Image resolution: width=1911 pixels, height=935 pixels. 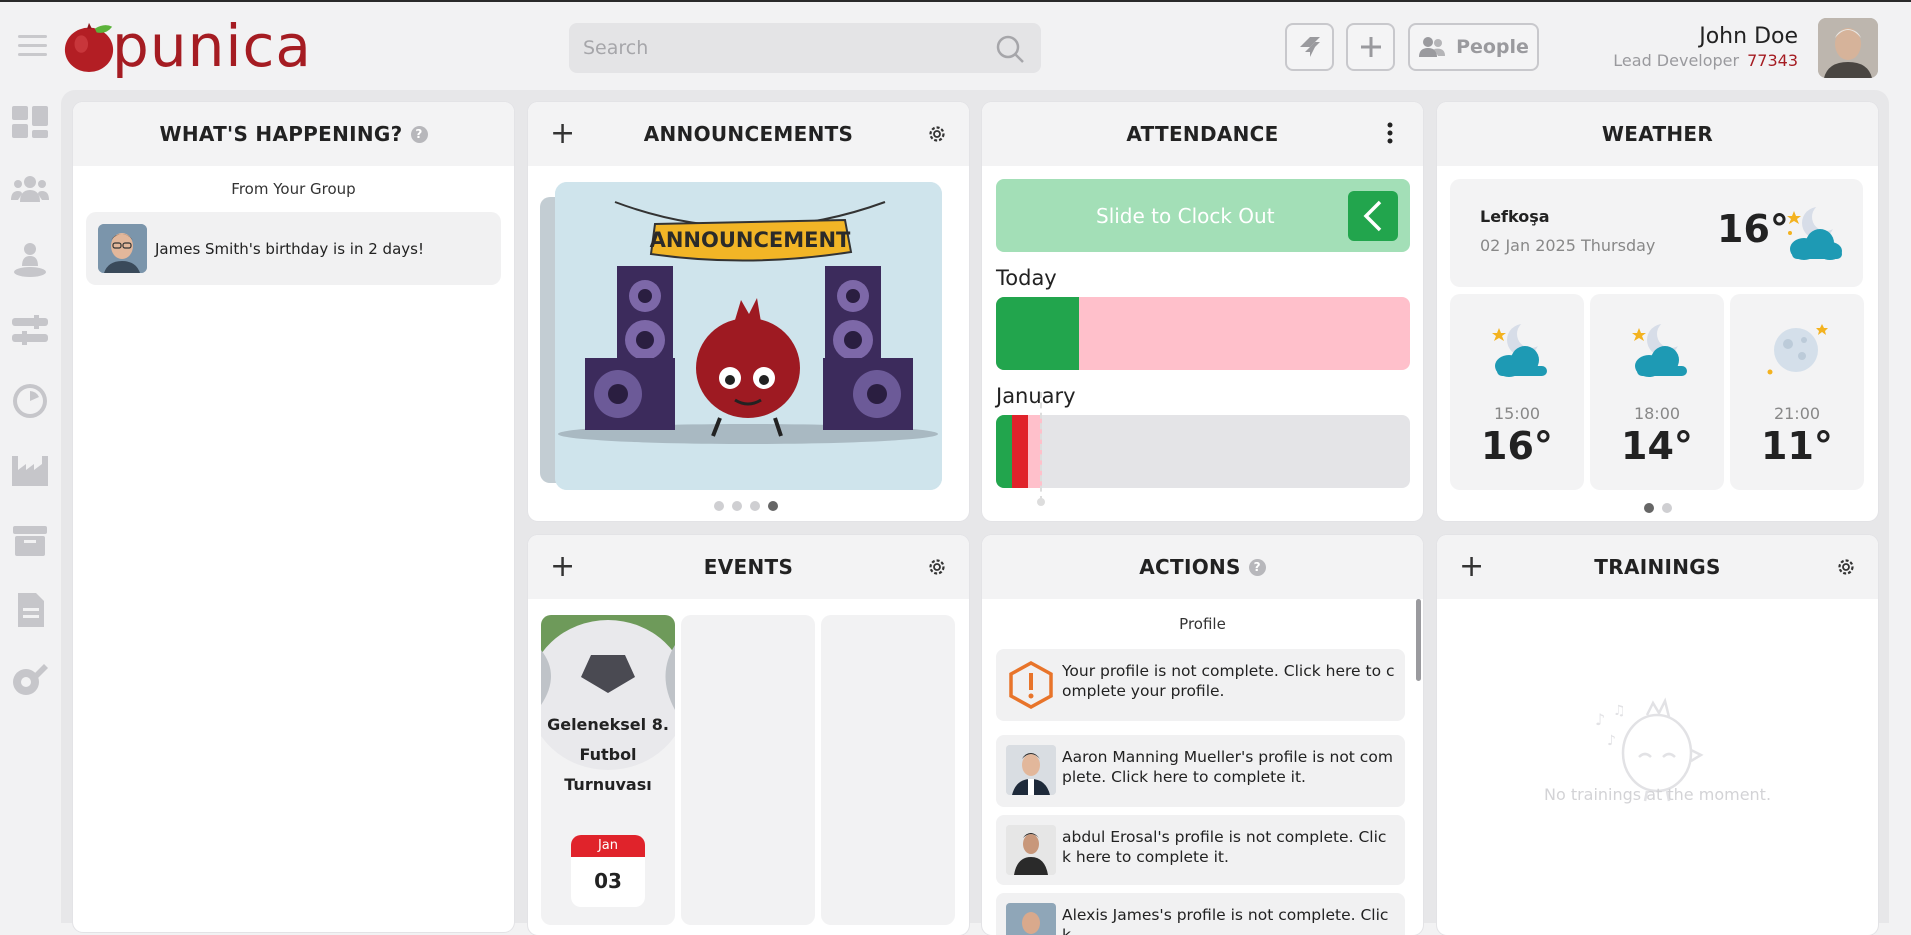 What do you see at coordinates (30, 540) in the screenshot?
I see `archive-icon` at bounding box center [30, 540].